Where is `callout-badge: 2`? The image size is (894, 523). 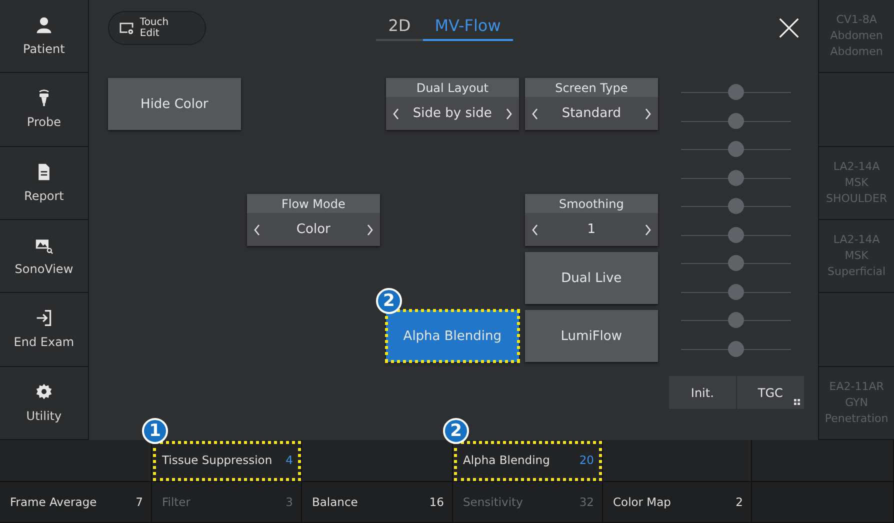 callout-badge: 2 is located at coordinates (389, 301).